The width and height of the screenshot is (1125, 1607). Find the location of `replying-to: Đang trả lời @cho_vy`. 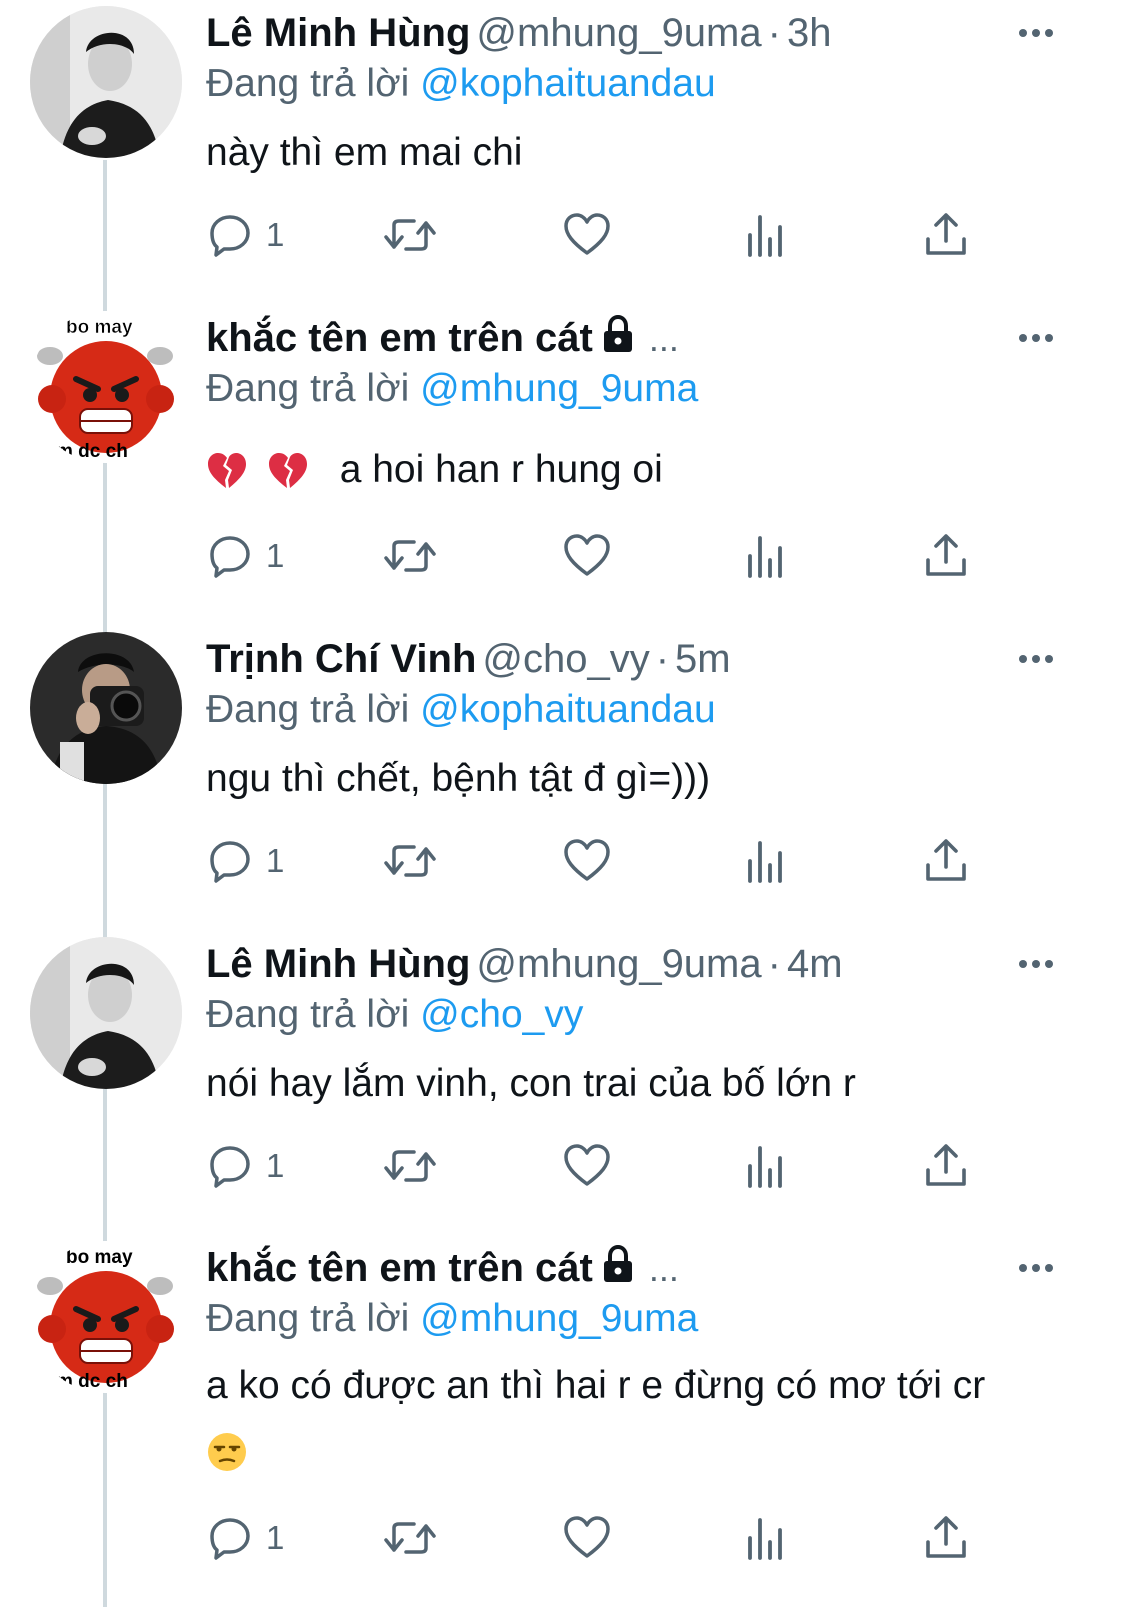

replying-to: Đang trả lời @cho_vy is located at coordinates (394, 1015).